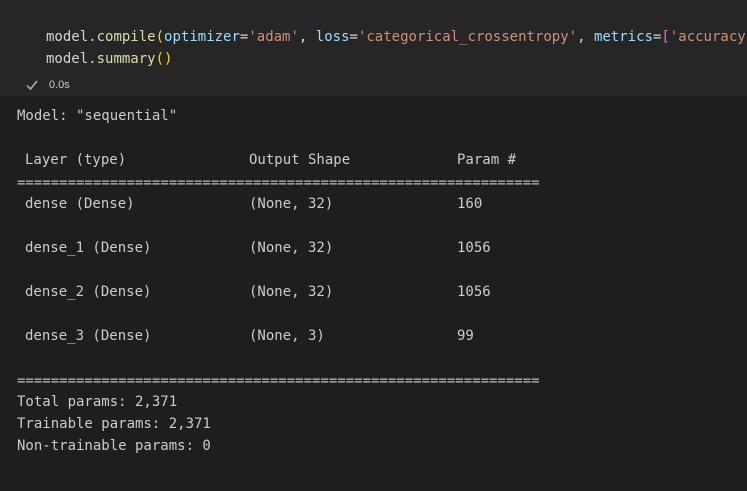 This screenshot has width=747, height=491. What do you see at coordinates (708, 37) in the screenshot?
I see `code-token: 'accuracy'` at bounding box center [708, 37].